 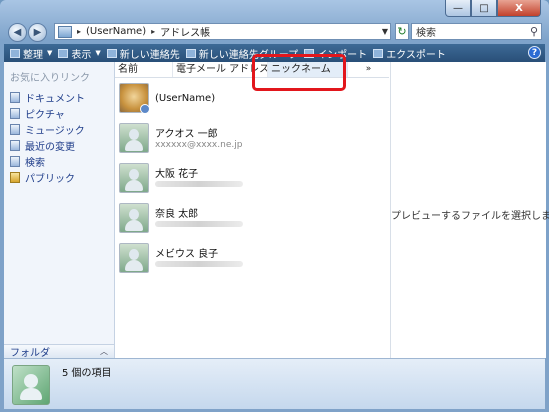 What do you see at coordinates (187, 254) in the screenshot?
I see `contact-name: メビウス 良子` at bounding box center [187, 254].